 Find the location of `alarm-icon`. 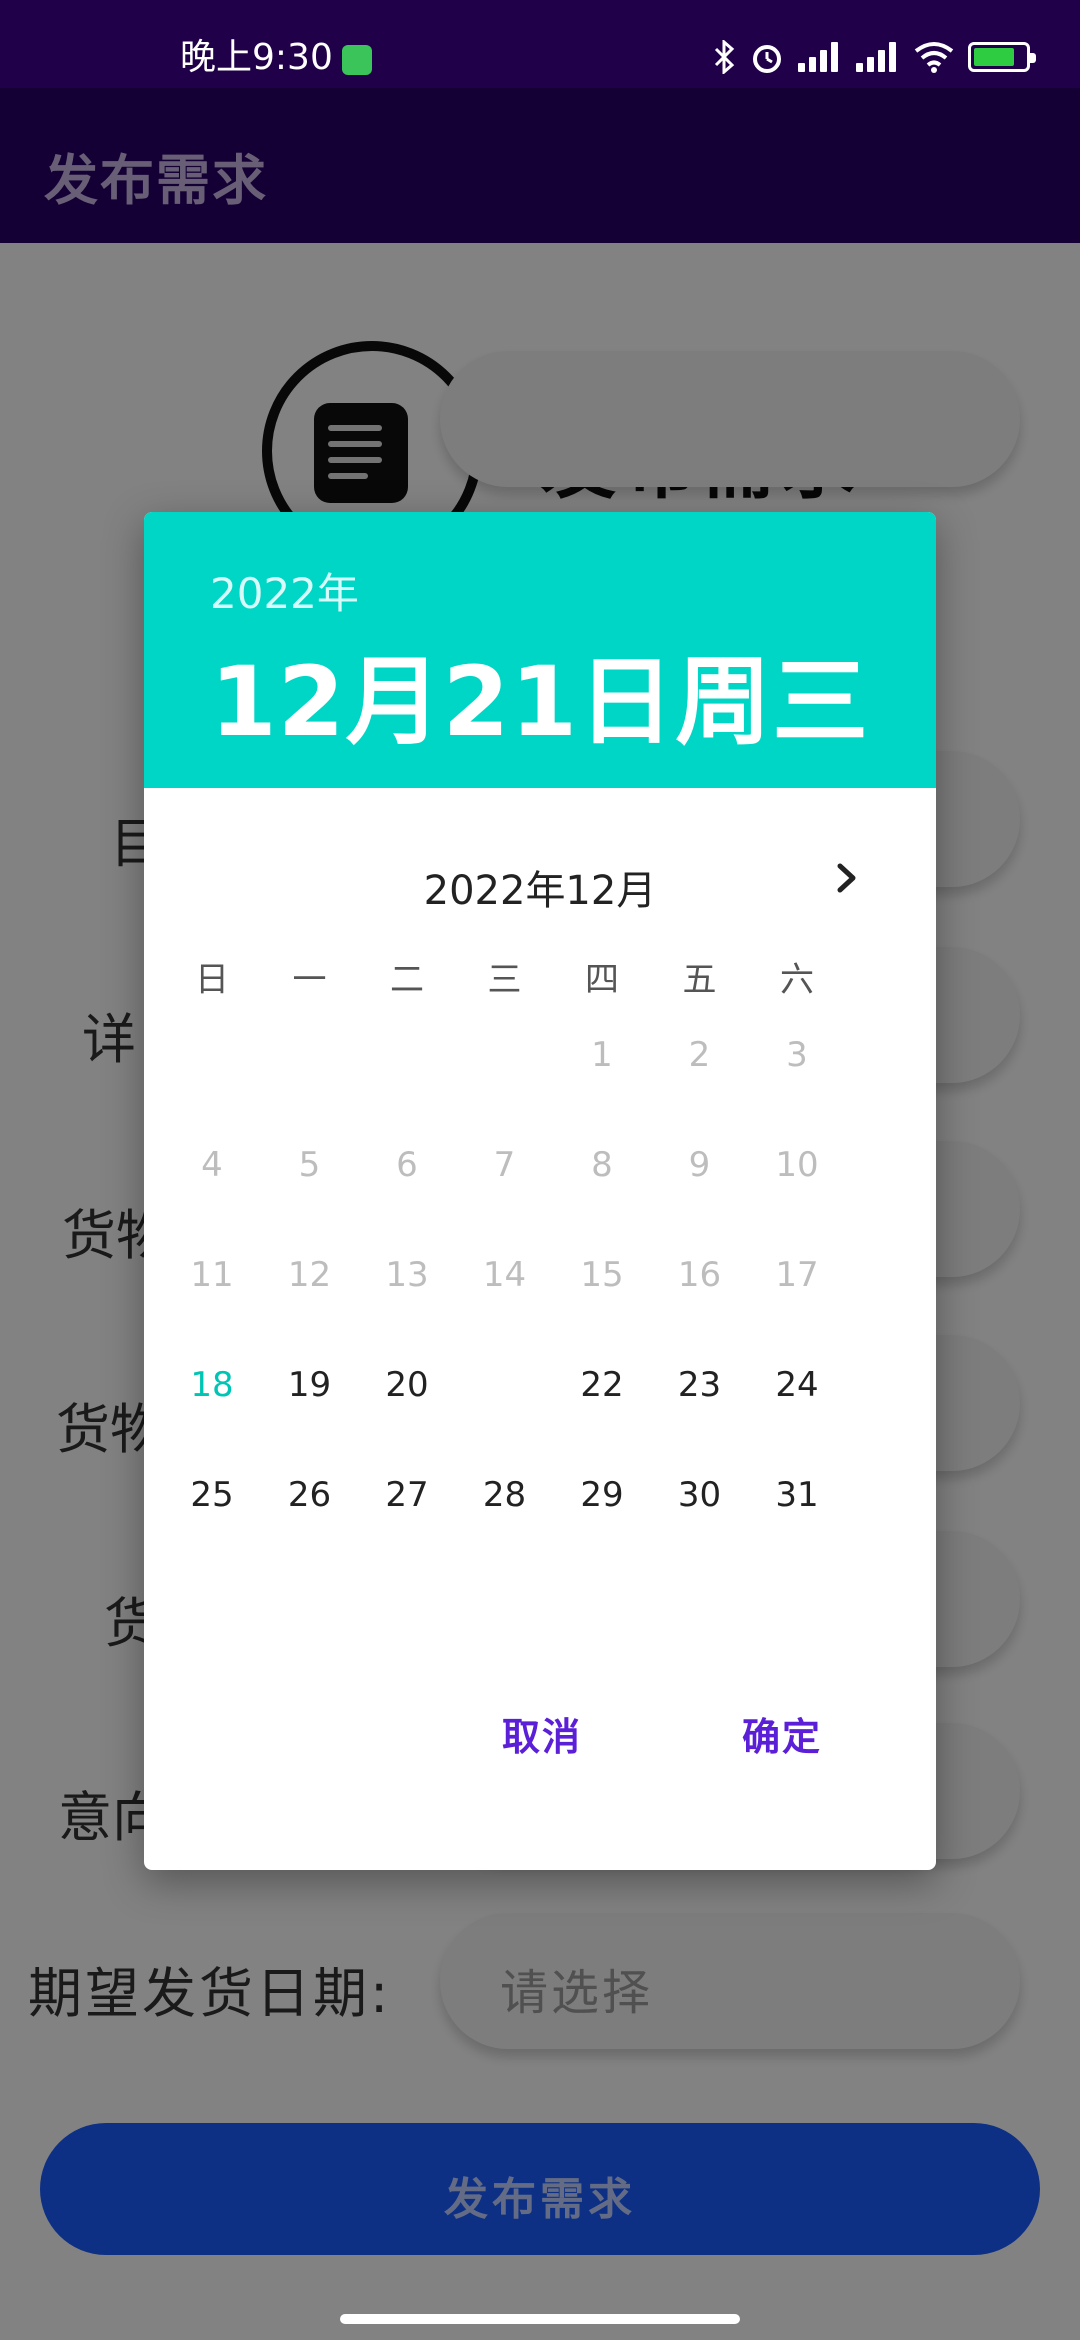

alarm-icon is located at coordinates (767, 59).